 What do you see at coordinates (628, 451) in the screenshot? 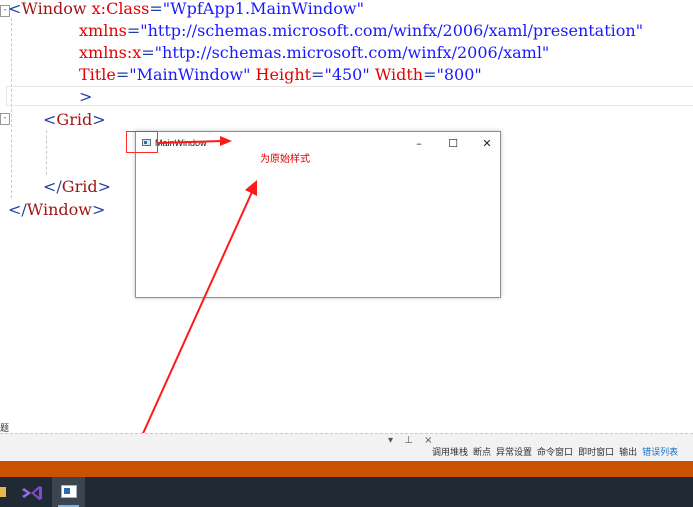
I see `tab-output: 输出` at bounding box center [628, 451].